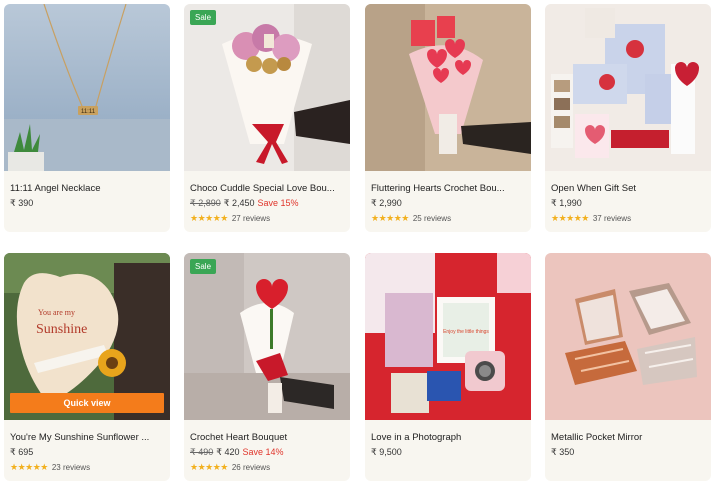  I want to click on price: ₹ 390, so click(22, 203).